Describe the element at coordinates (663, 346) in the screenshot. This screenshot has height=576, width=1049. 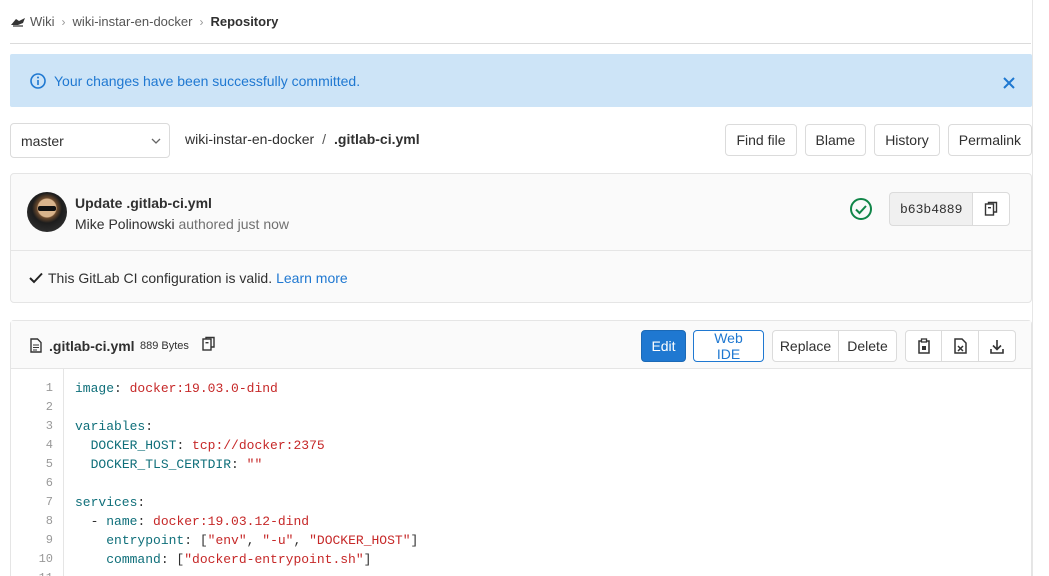
I see `edit-button: Edit` at that location.